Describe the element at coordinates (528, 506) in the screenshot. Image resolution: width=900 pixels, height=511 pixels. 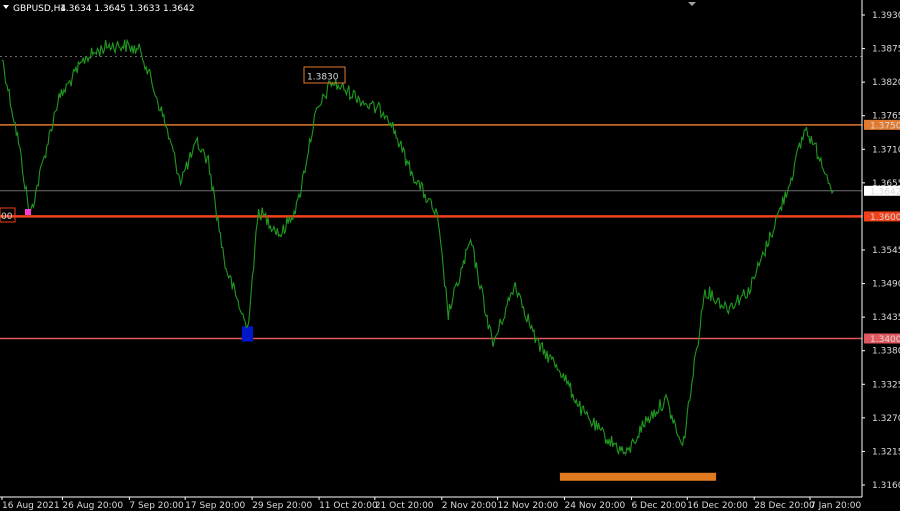
I see `x-tick-label: 12 Nov 20:00` at that location.